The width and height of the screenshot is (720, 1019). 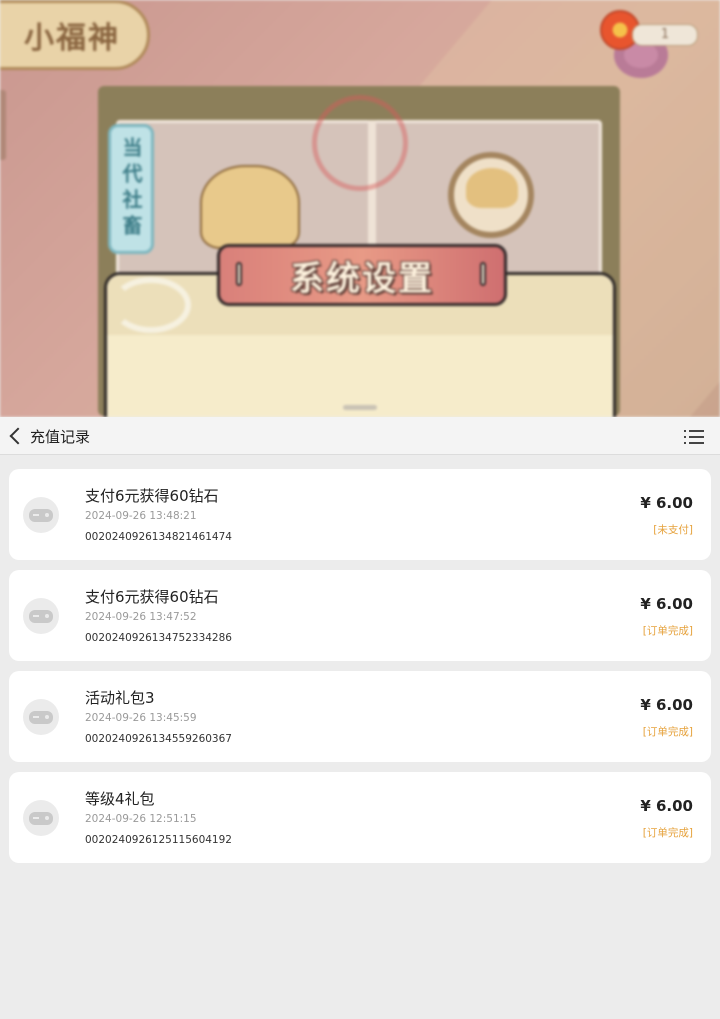 What do you see at coordinates (18, 436) in the screenshot?
I see `chevron-left-icon` at bounding box center [18, 436].